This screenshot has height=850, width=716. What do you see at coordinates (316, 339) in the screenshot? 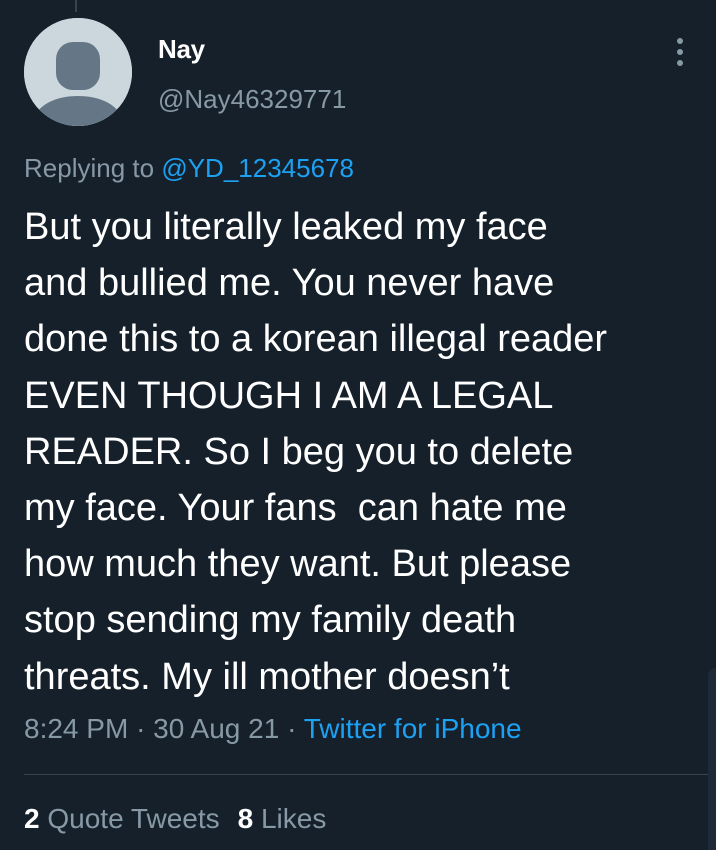
I see `tweet-text-line: done this to a korean illegal reader` at bounding box center [316, 339].